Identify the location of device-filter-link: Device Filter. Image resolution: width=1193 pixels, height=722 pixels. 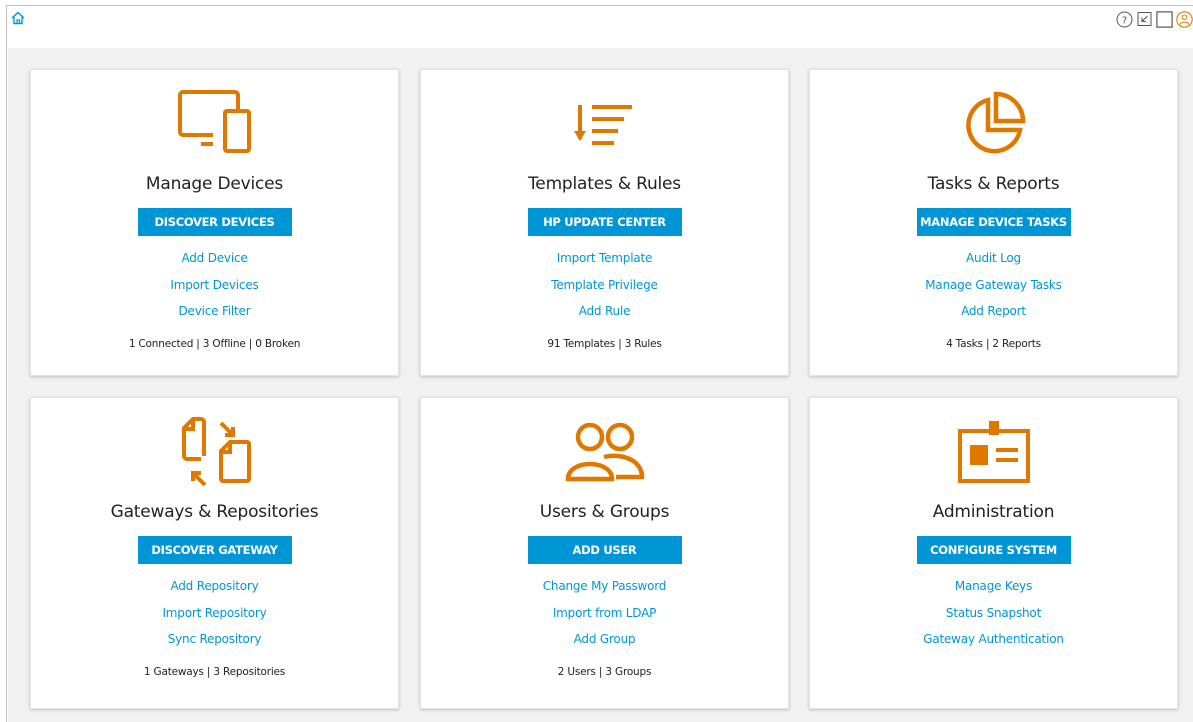
(214, 316).